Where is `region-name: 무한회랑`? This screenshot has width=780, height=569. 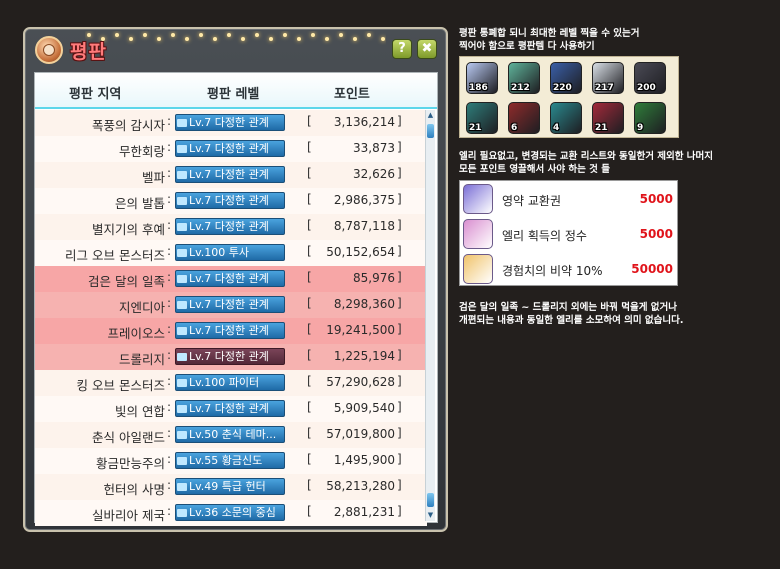 region-name: 무한회랑 is located at coordinates (141, 151).